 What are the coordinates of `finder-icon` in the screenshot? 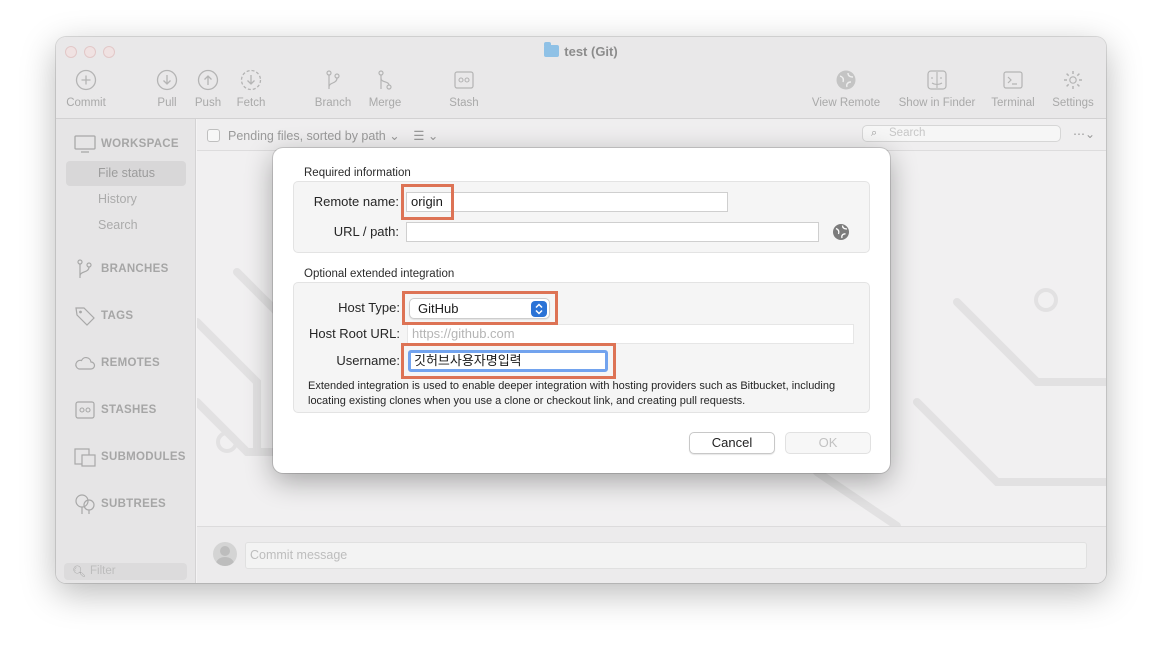 It's located at (937, 80).